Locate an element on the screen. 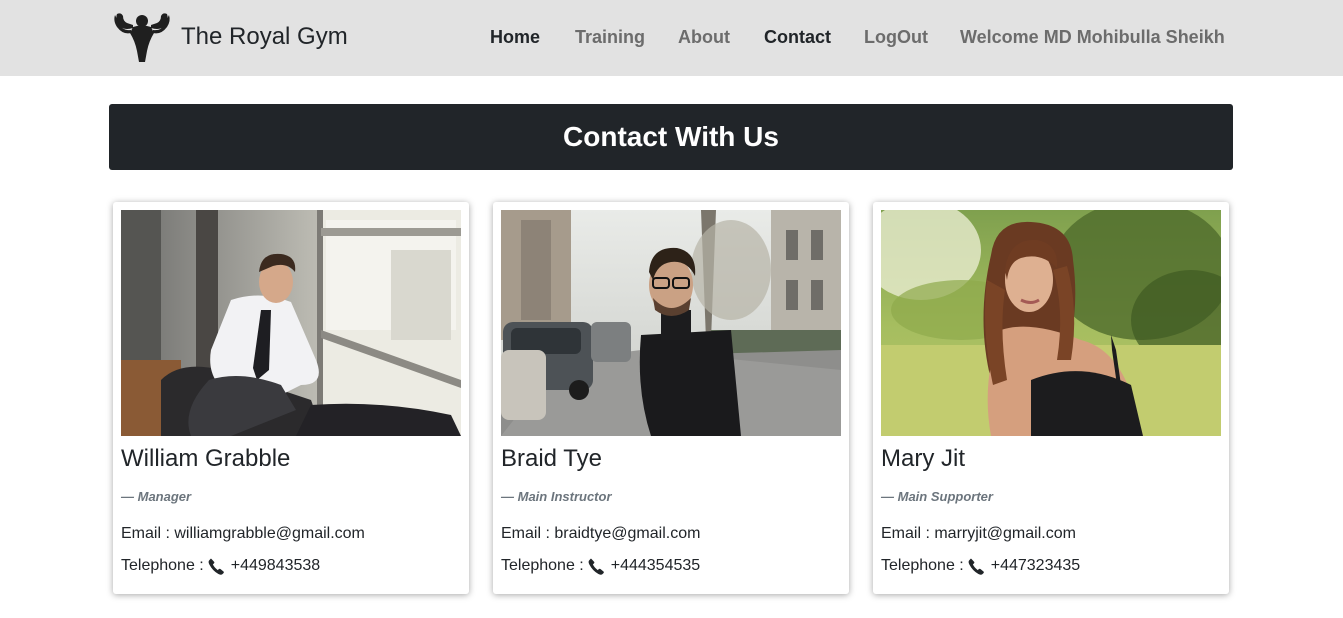 This screenshot has width=1343, height=618. nav-welcome-user: Welcome MD Mohibulla Sheikh is located at coordinates (1092, 37).